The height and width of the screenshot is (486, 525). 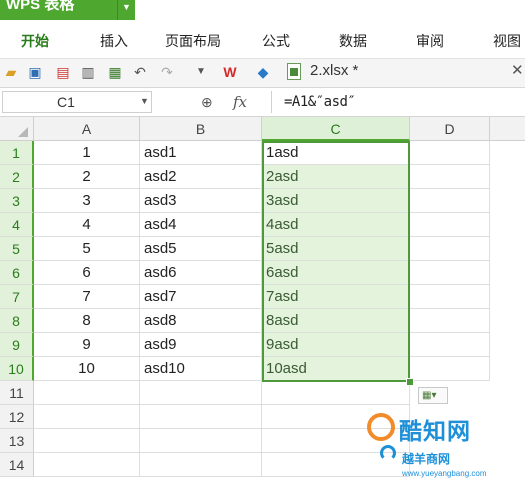 What do you see at coordinates (201, 369) in the screenshot?
I see `cell-b10: asd10` at bounding box center [201, 369].